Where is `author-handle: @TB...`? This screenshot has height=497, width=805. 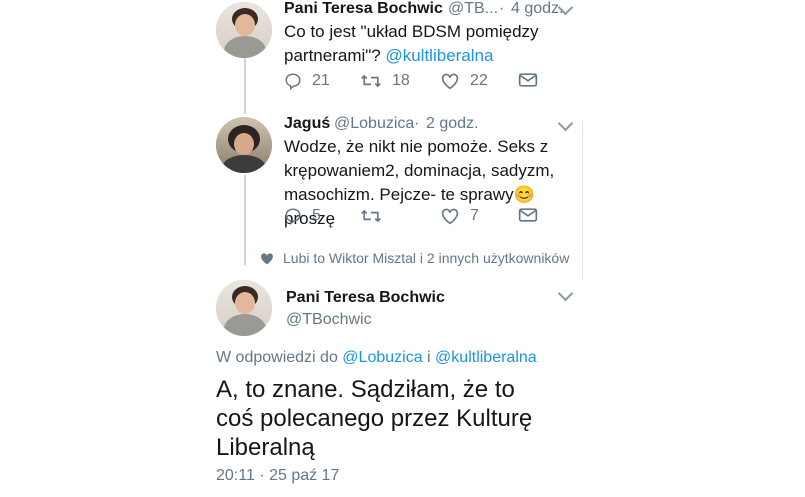
author-handle: @TB... is located at coordinates (473, 9).